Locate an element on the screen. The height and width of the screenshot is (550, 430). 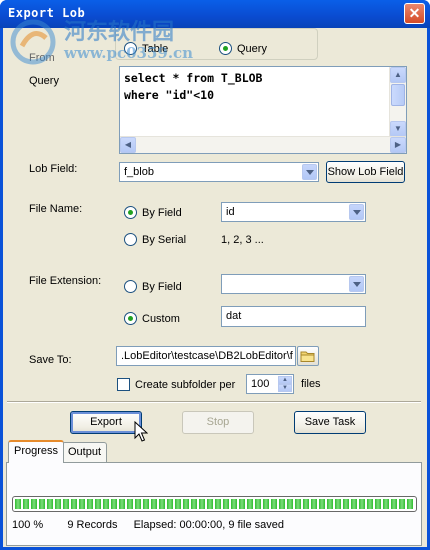
query-vertical-scrollbar: ▲ ▼ is located at coordinates (397, 102).